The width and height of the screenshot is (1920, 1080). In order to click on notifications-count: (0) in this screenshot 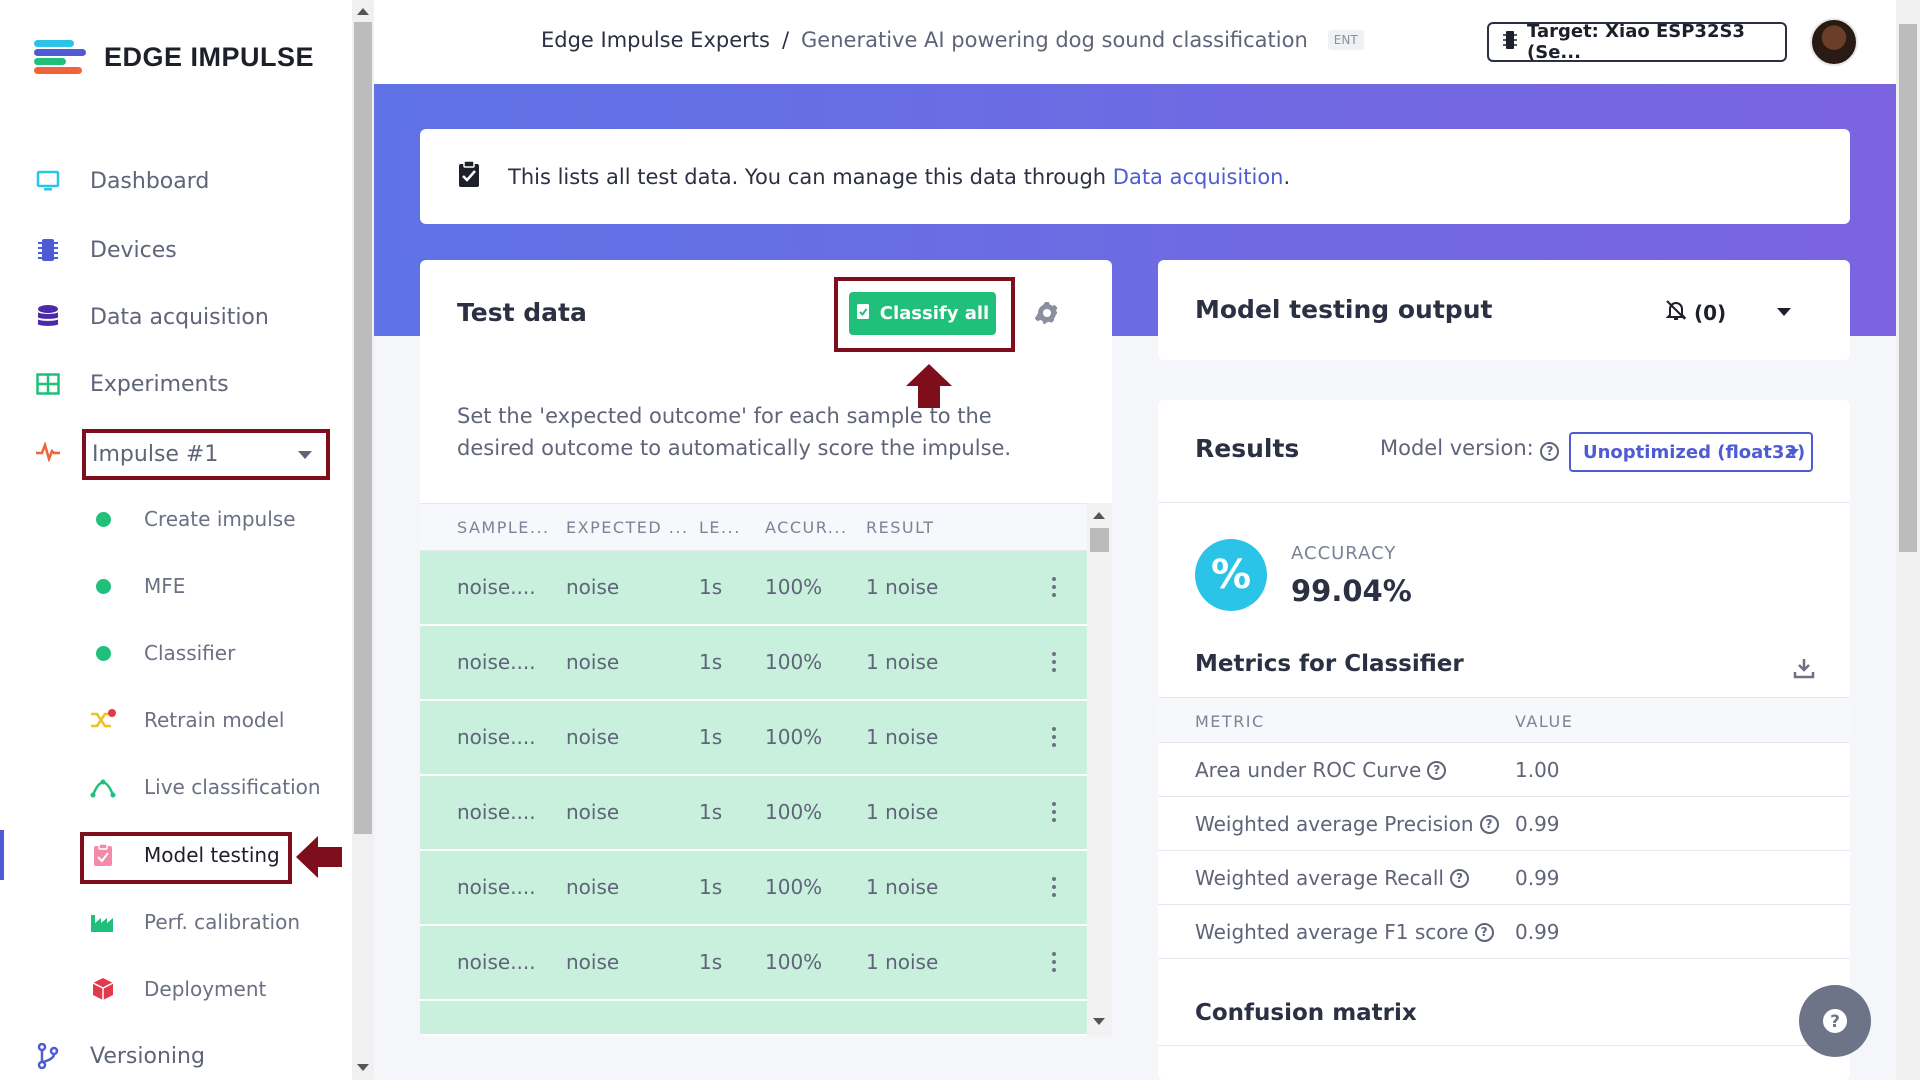, I will do `click(1710, 312)`.